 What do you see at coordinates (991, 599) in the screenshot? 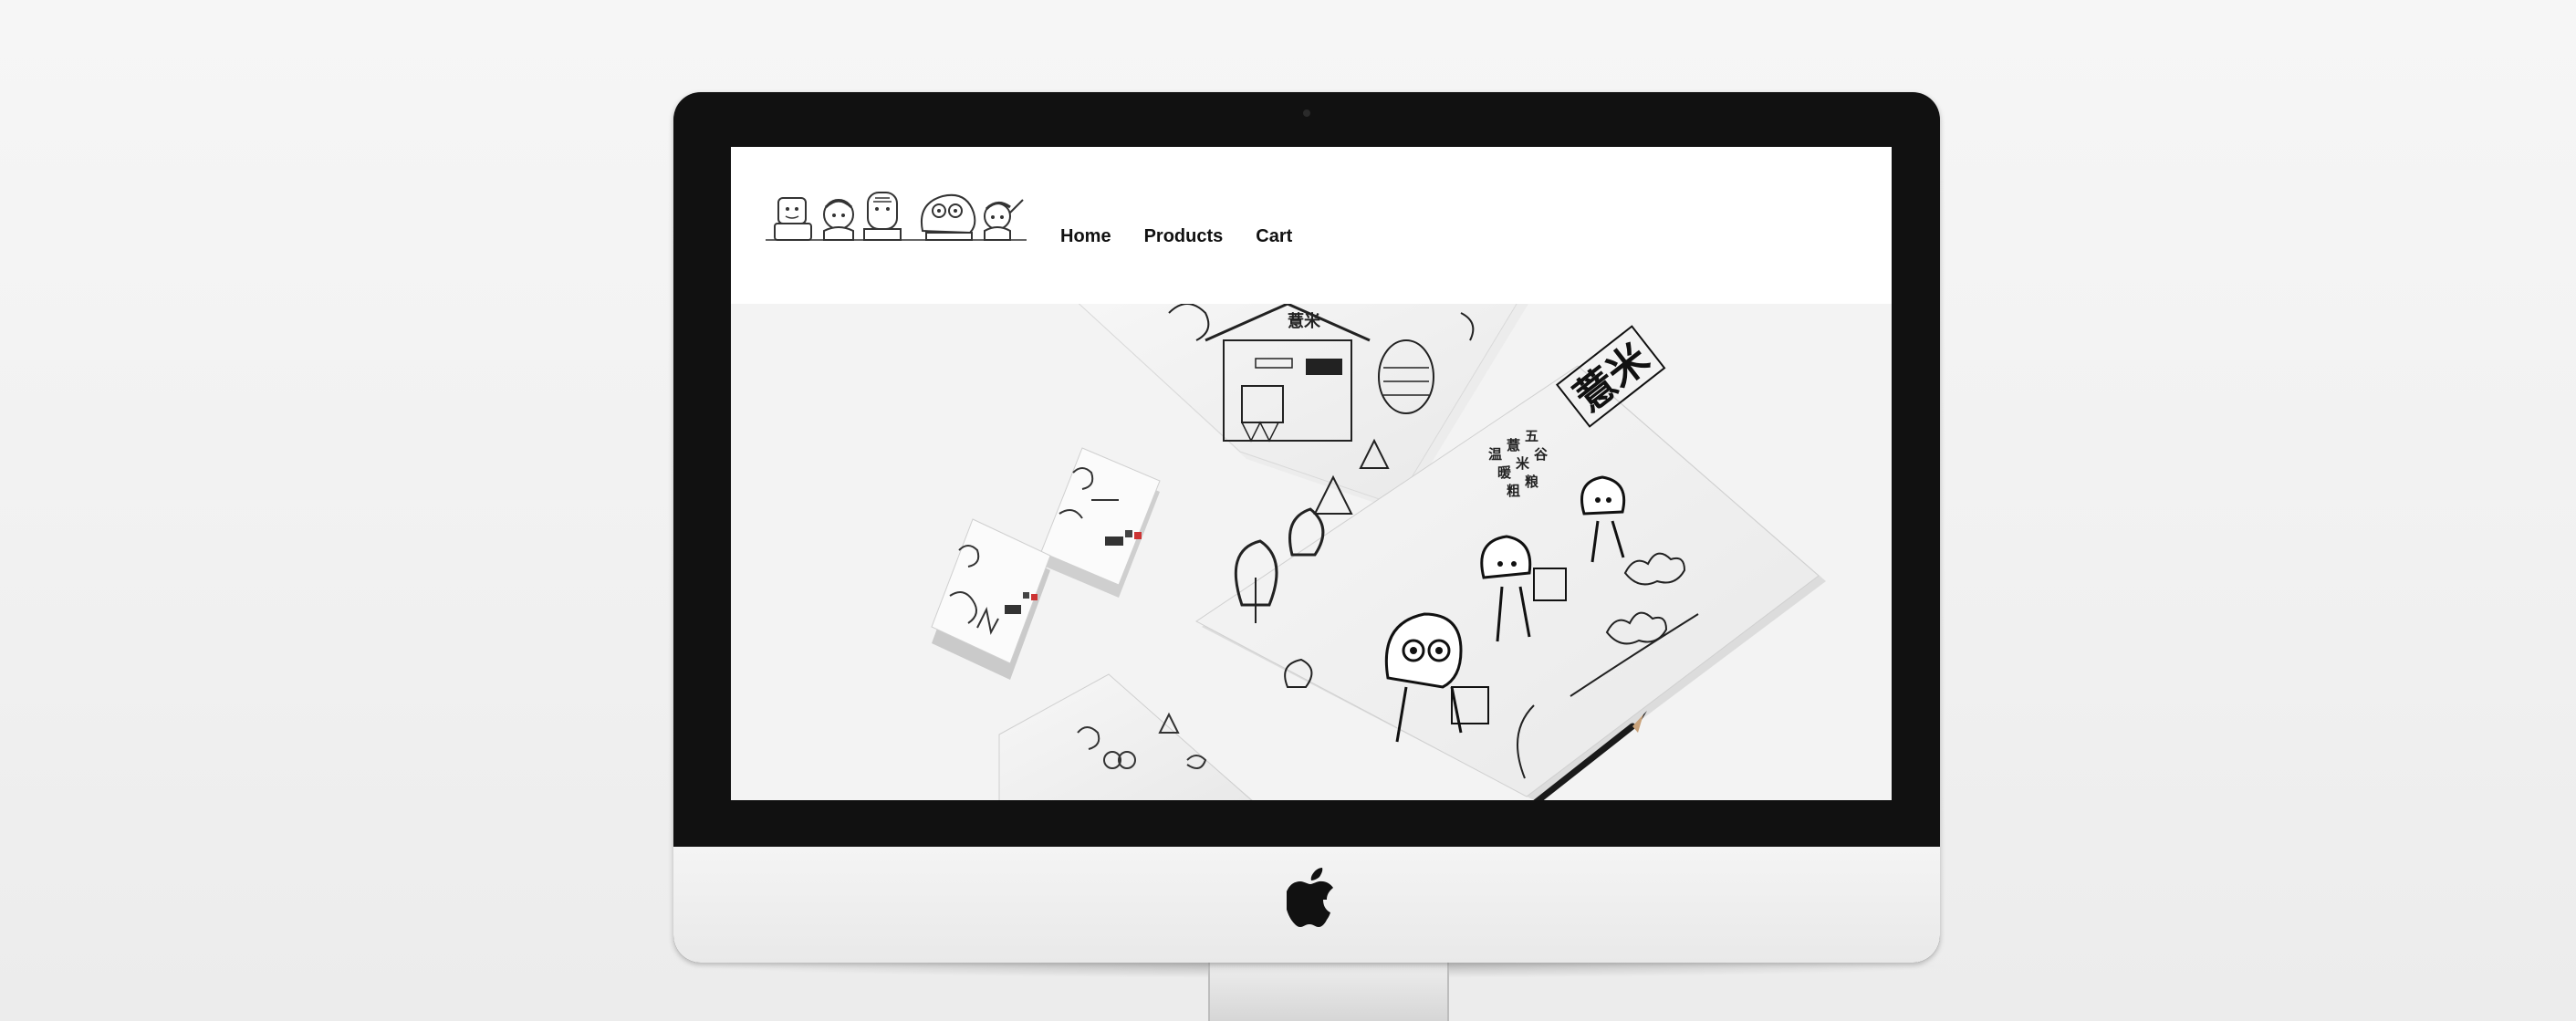
I see `business-card-stack-front` at bounding box center [991, 599].